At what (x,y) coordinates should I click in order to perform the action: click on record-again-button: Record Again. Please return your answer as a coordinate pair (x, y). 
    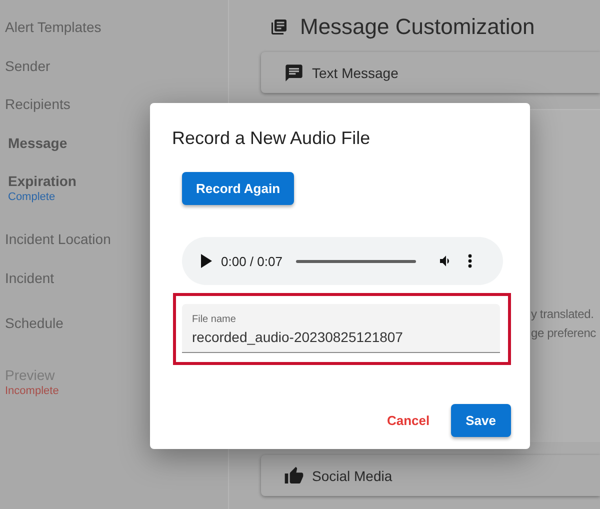
    Looking at the image, I should click on (238, 188).